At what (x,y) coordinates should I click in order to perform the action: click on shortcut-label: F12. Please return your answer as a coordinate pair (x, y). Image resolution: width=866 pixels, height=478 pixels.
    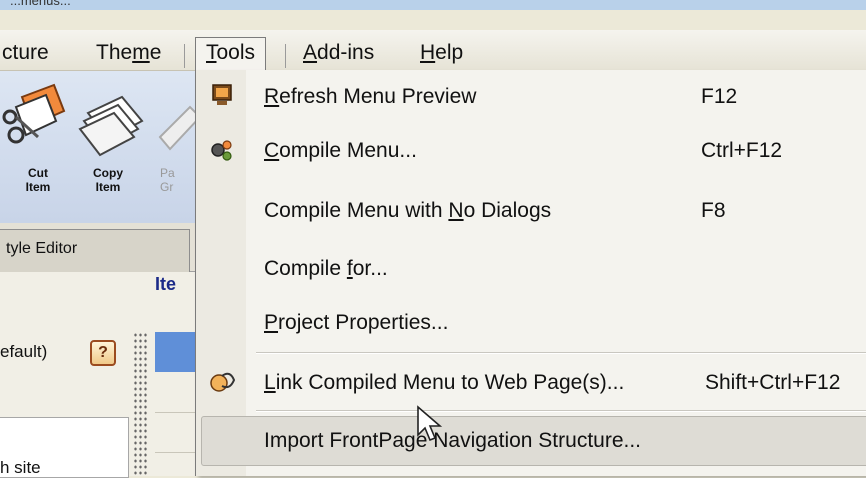
    Looking at the image, I should click on (719, 96).